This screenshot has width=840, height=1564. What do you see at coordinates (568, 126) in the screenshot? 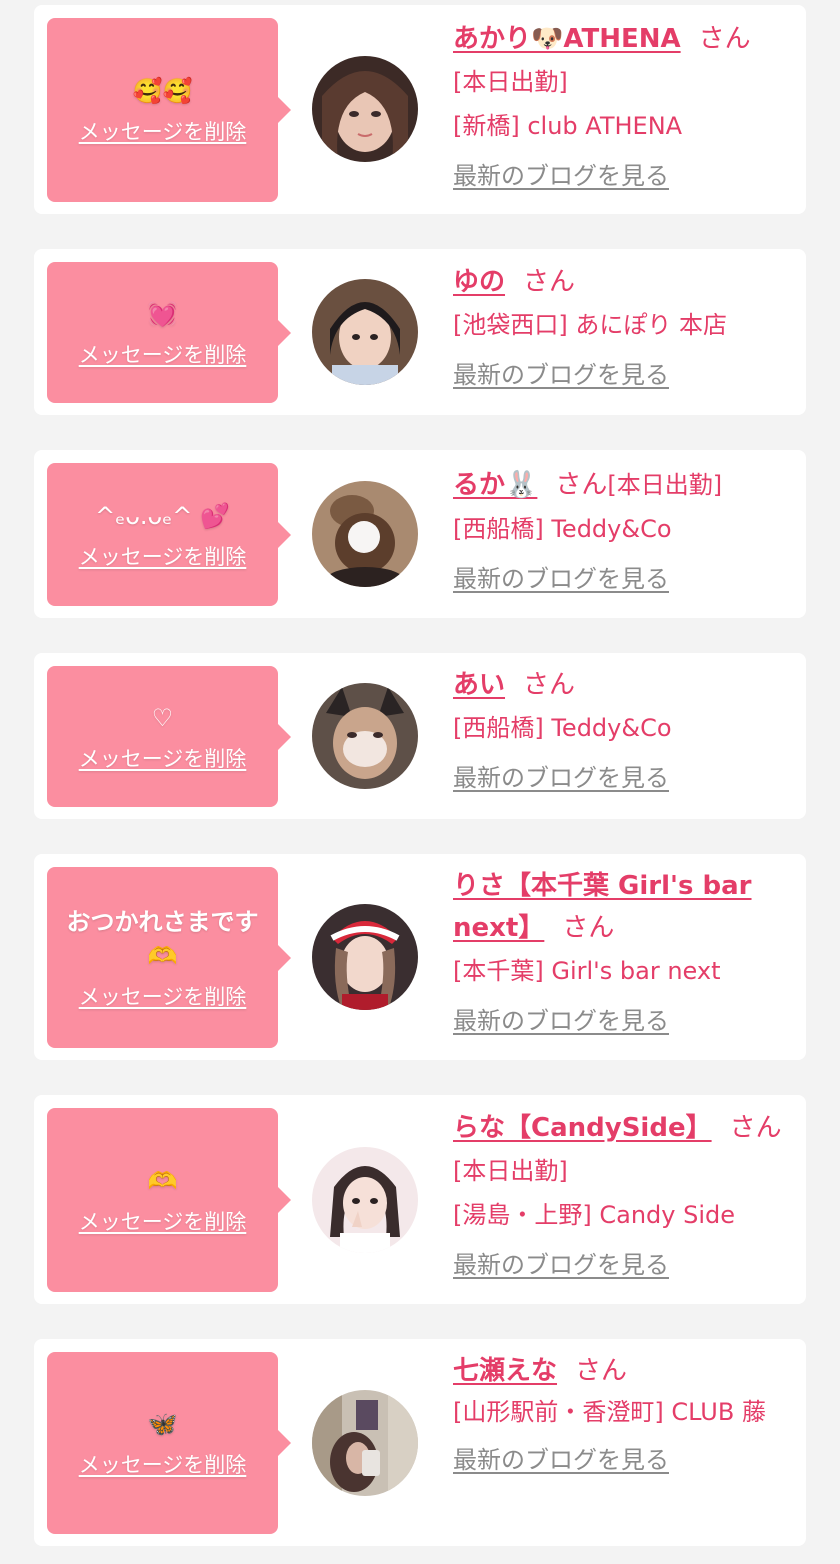
I see `shop-line: [新橋] club ATHENA` at bounding box center [568, 126].